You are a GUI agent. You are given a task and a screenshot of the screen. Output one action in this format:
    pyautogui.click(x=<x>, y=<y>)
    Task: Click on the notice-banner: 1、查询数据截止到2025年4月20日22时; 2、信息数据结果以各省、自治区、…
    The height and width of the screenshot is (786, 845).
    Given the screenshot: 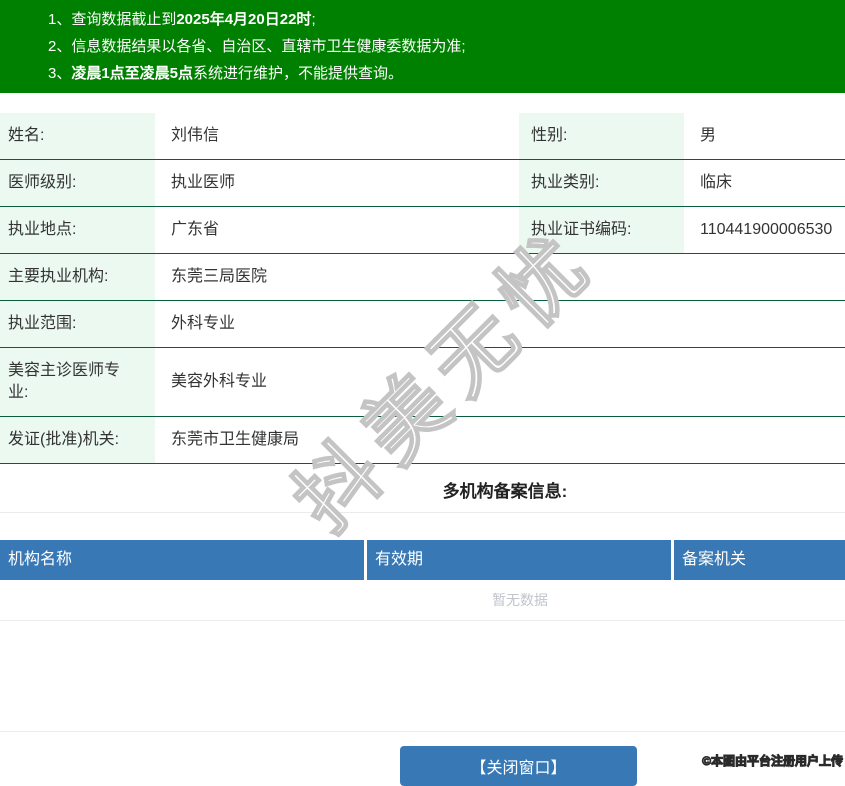 What is the action you would take?
    pyautogui.click(x=422, y=46)
    